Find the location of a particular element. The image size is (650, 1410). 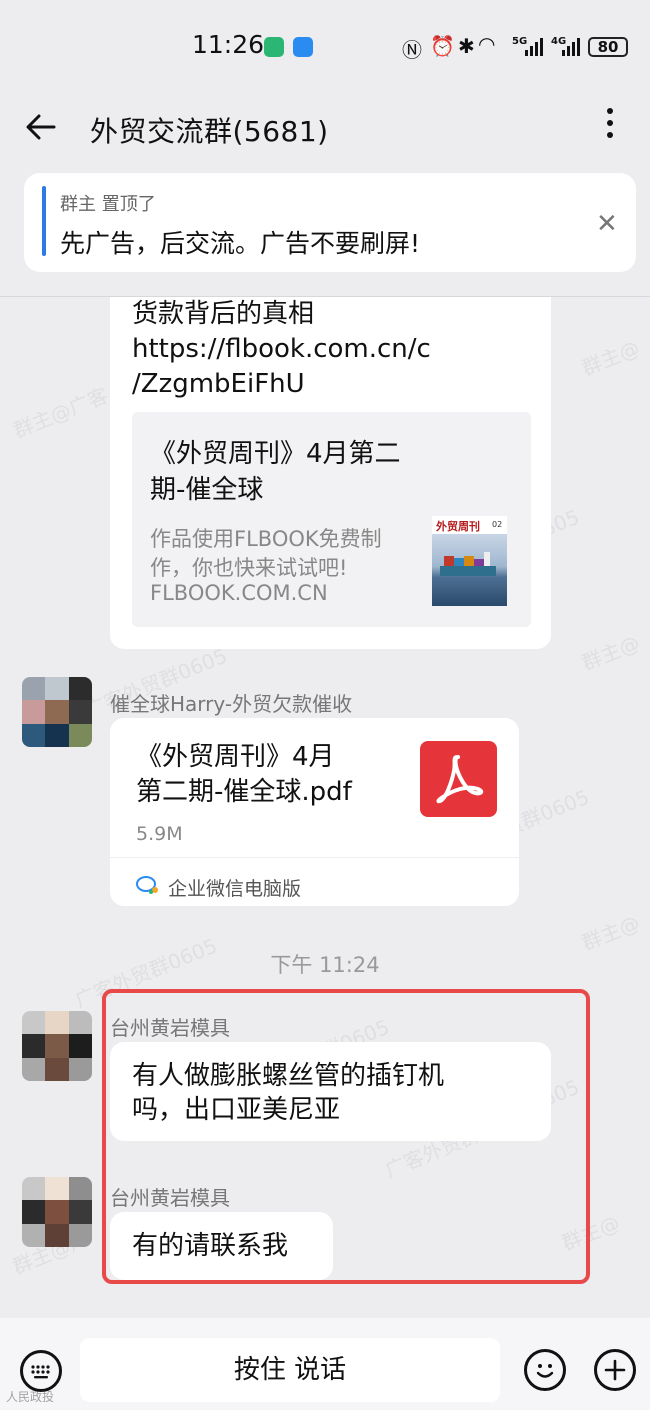

thumbnail-title: 外贸周刊 is located at coordinates (458, 526).